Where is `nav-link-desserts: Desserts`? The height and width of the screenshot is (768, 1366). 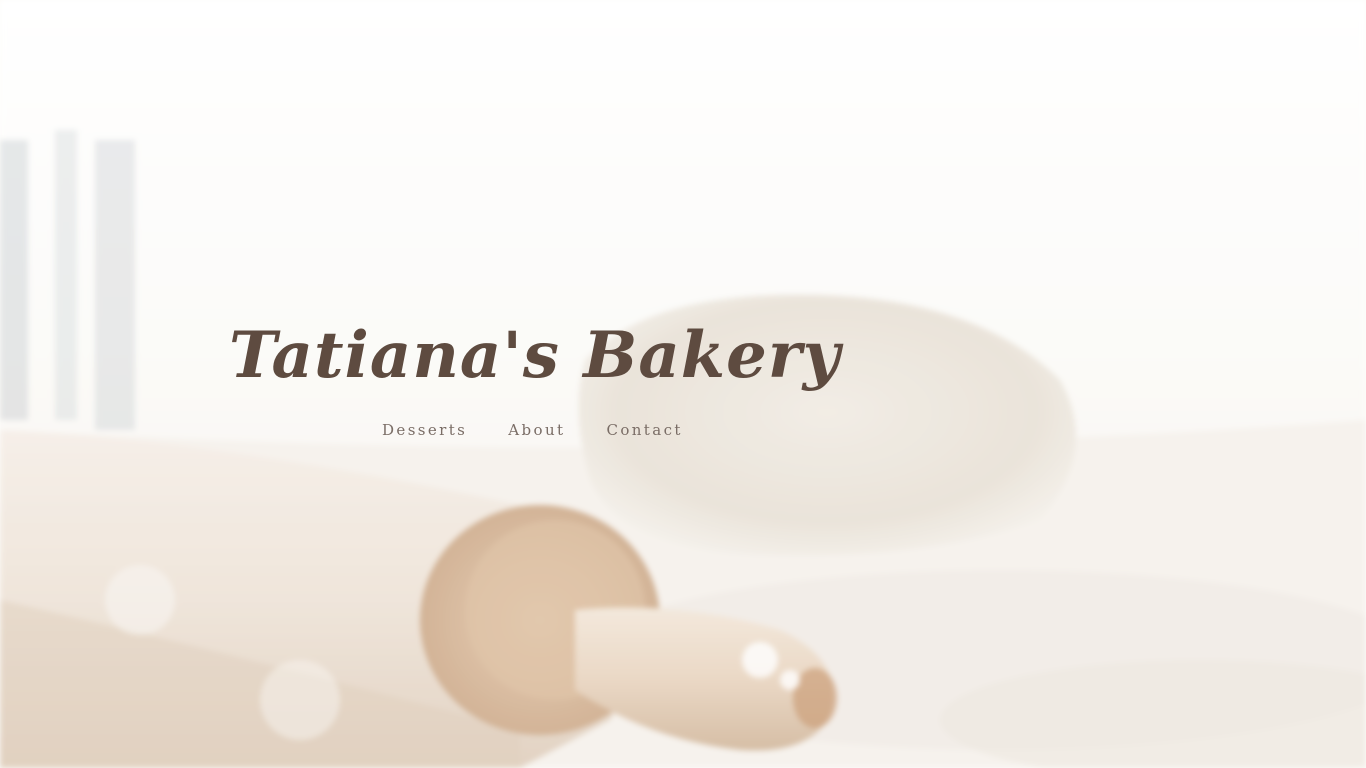 nav-link-desserts: Desserts is located at coordinates (424, 430).